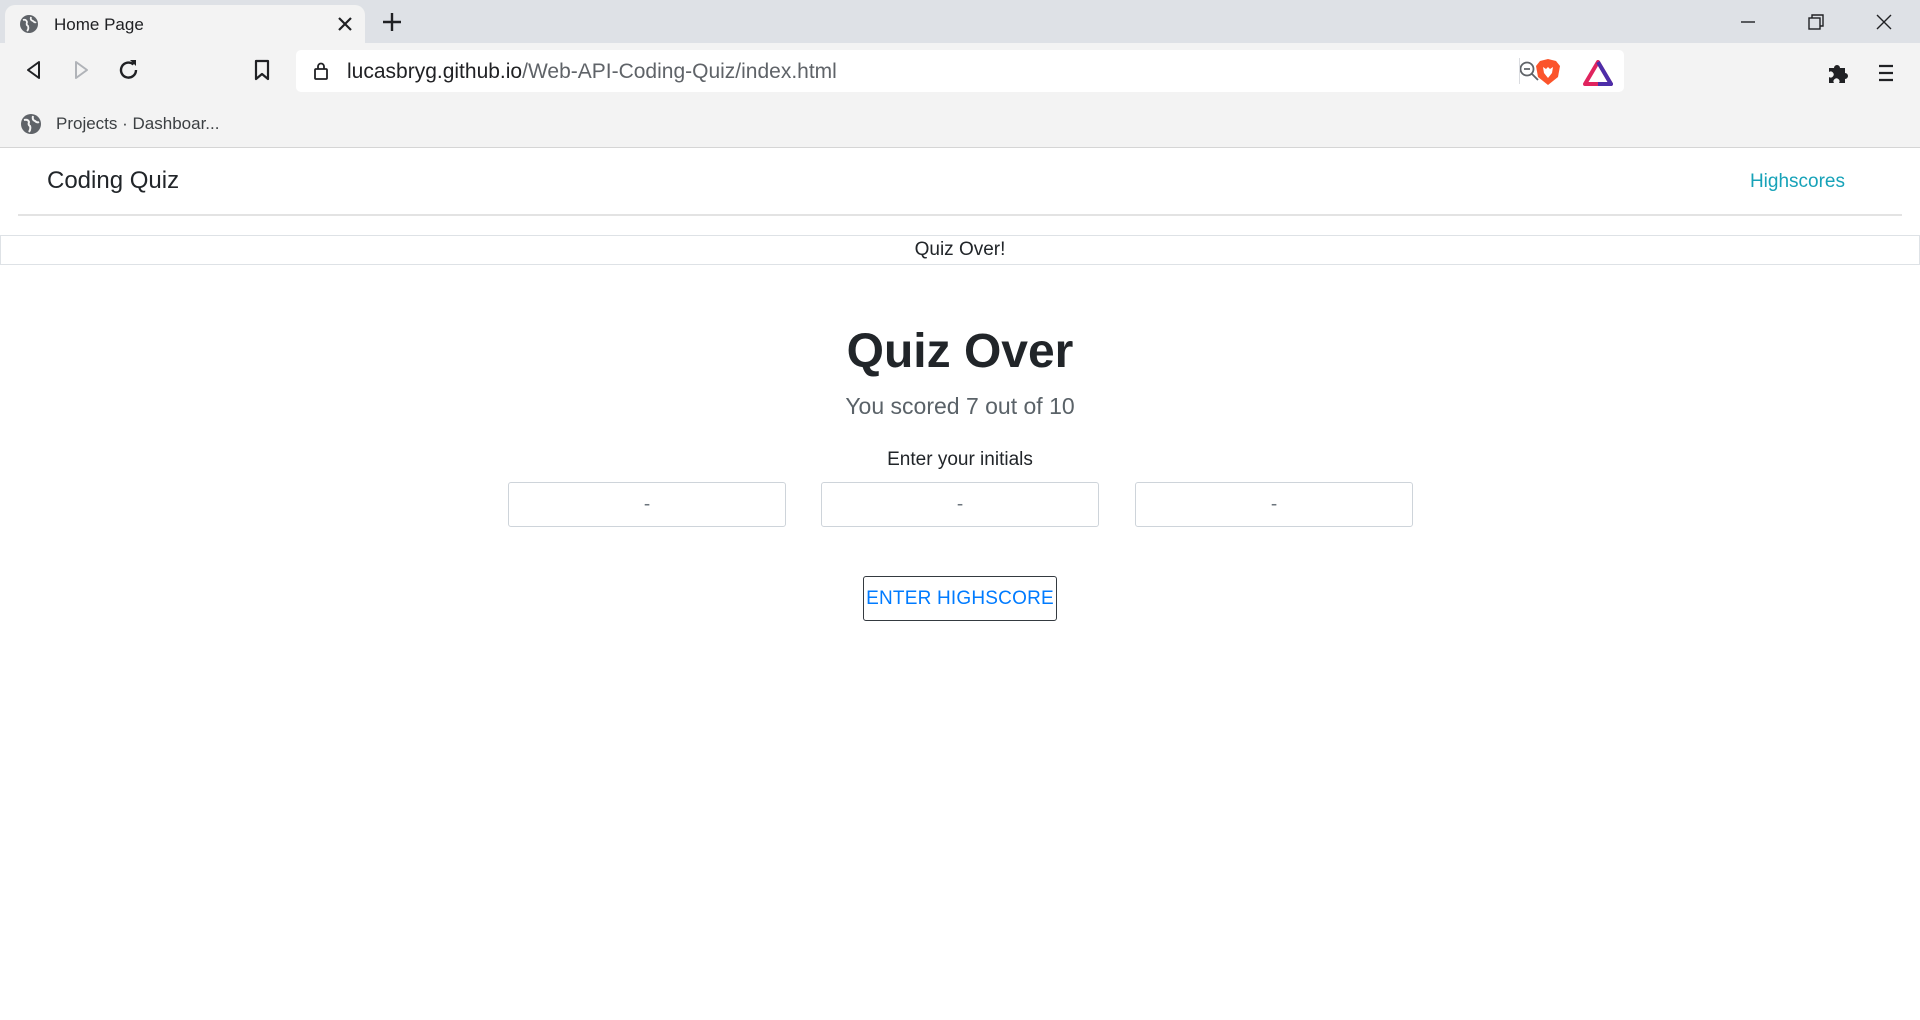 The height and width of the screenshot is (1020, 1920). I want to click on menu-icon, so click(1886, 73).